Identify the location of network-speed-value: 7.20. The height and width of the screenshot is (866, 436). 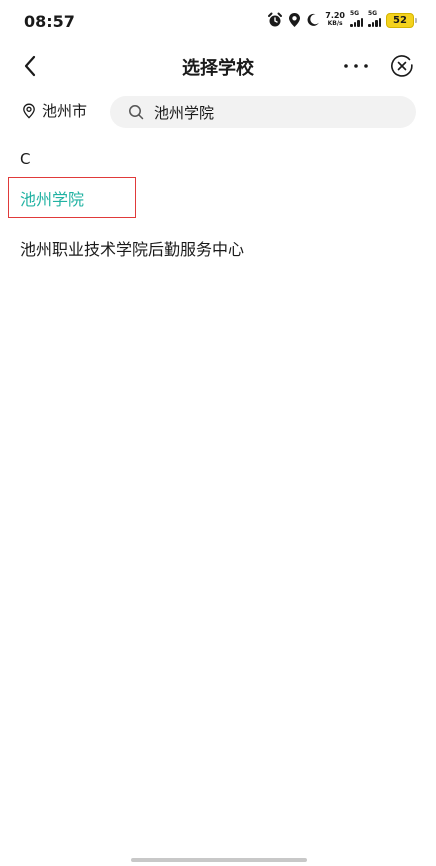
(335, 15).